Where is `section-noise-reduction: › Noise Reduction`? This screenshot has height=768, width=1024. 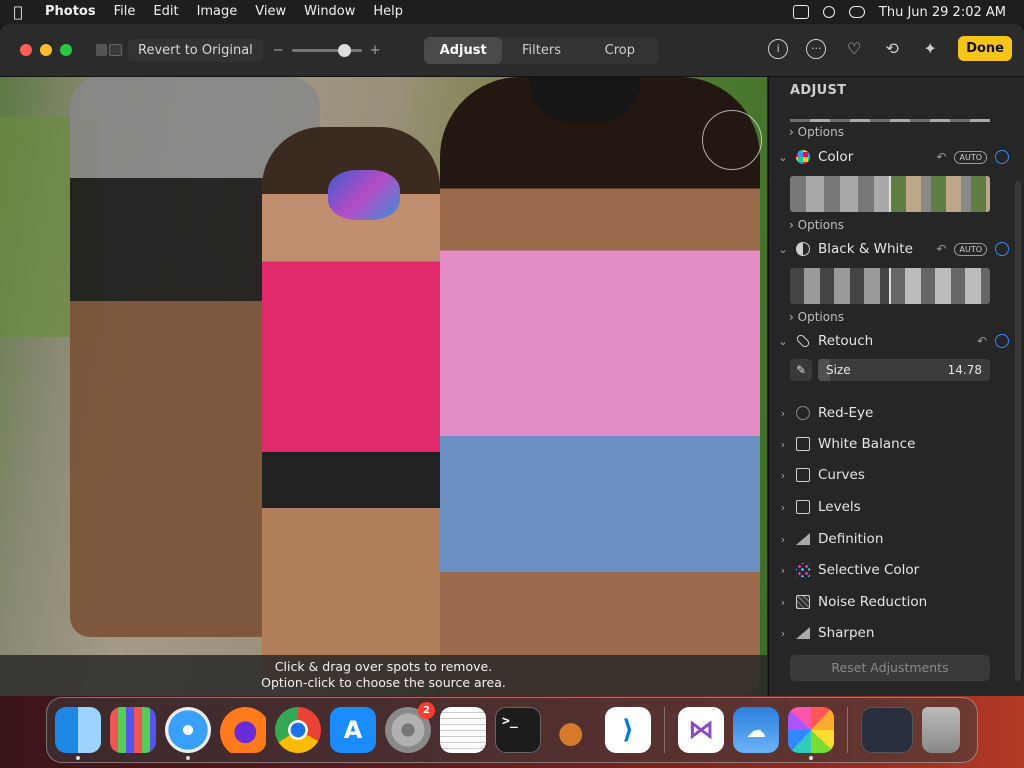 section-noise-reduction: › Noise Reduction is located at coordinates (889, 602).